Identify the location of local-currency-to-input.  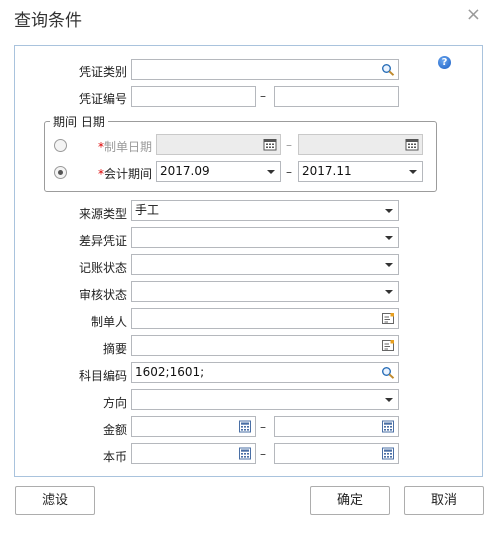
(336, 453).